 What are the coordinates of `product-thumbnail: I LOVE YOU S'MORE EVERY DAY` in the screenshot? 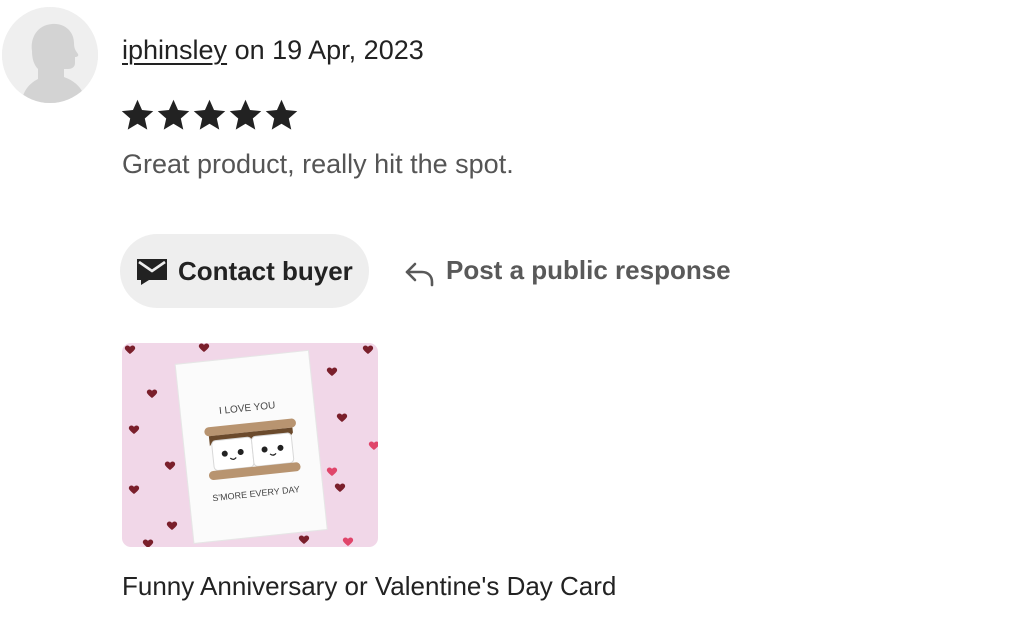 It's located at (250, 445).